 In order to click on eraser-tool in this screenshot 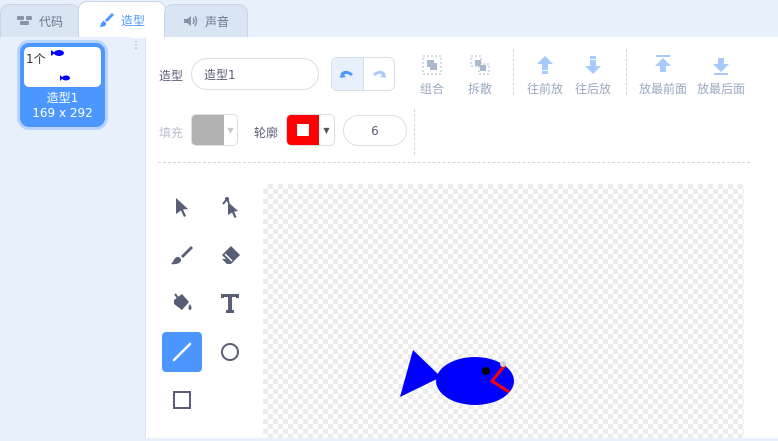, I will do `click(230, 255)`.